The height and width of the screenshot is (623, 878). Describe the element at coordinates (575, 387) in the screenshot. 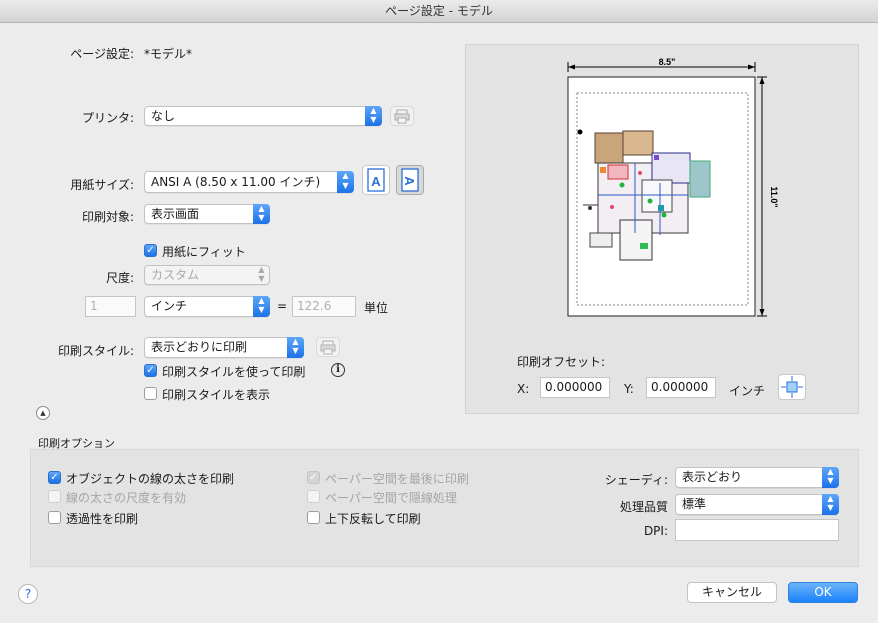

I see `offset-x-field: 0.000000` at that location.